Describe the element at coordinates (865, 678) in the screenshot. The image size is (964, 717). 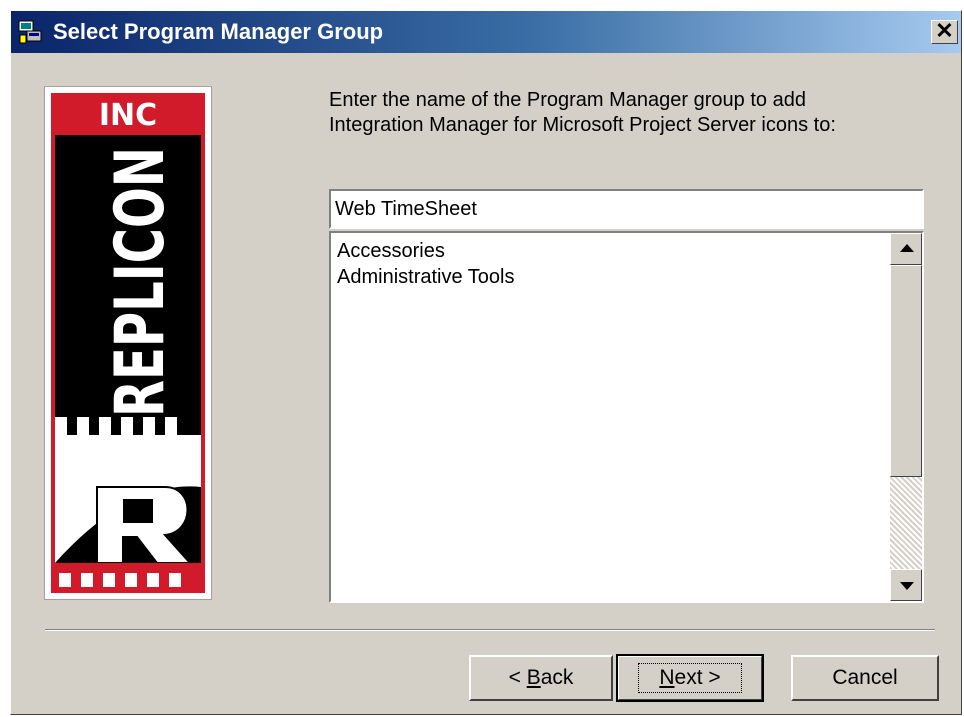
I see `cancel-button: Cancel` at that location.